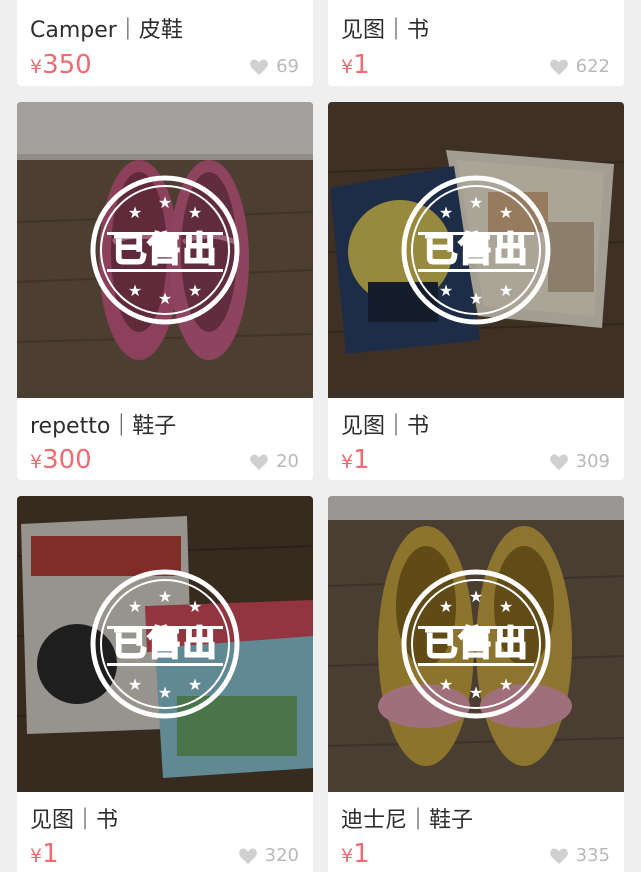 The image size is (641, 872). I want to click on like-count-value: 309, so click(592, 461).